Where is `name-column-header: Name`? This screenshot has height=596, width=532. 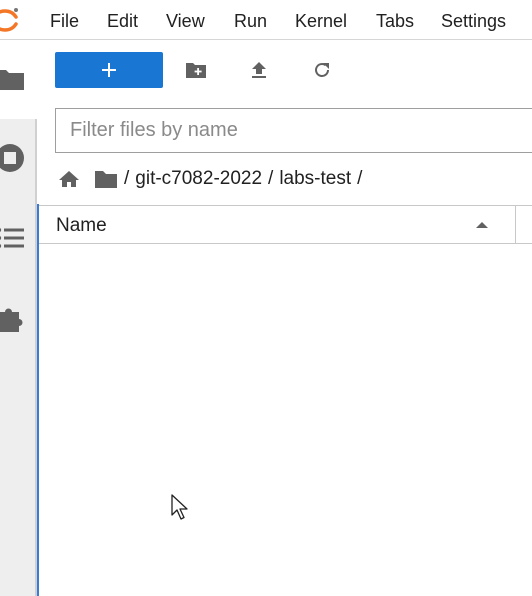 name-column-header: Name is located at coordinates (81, 226).